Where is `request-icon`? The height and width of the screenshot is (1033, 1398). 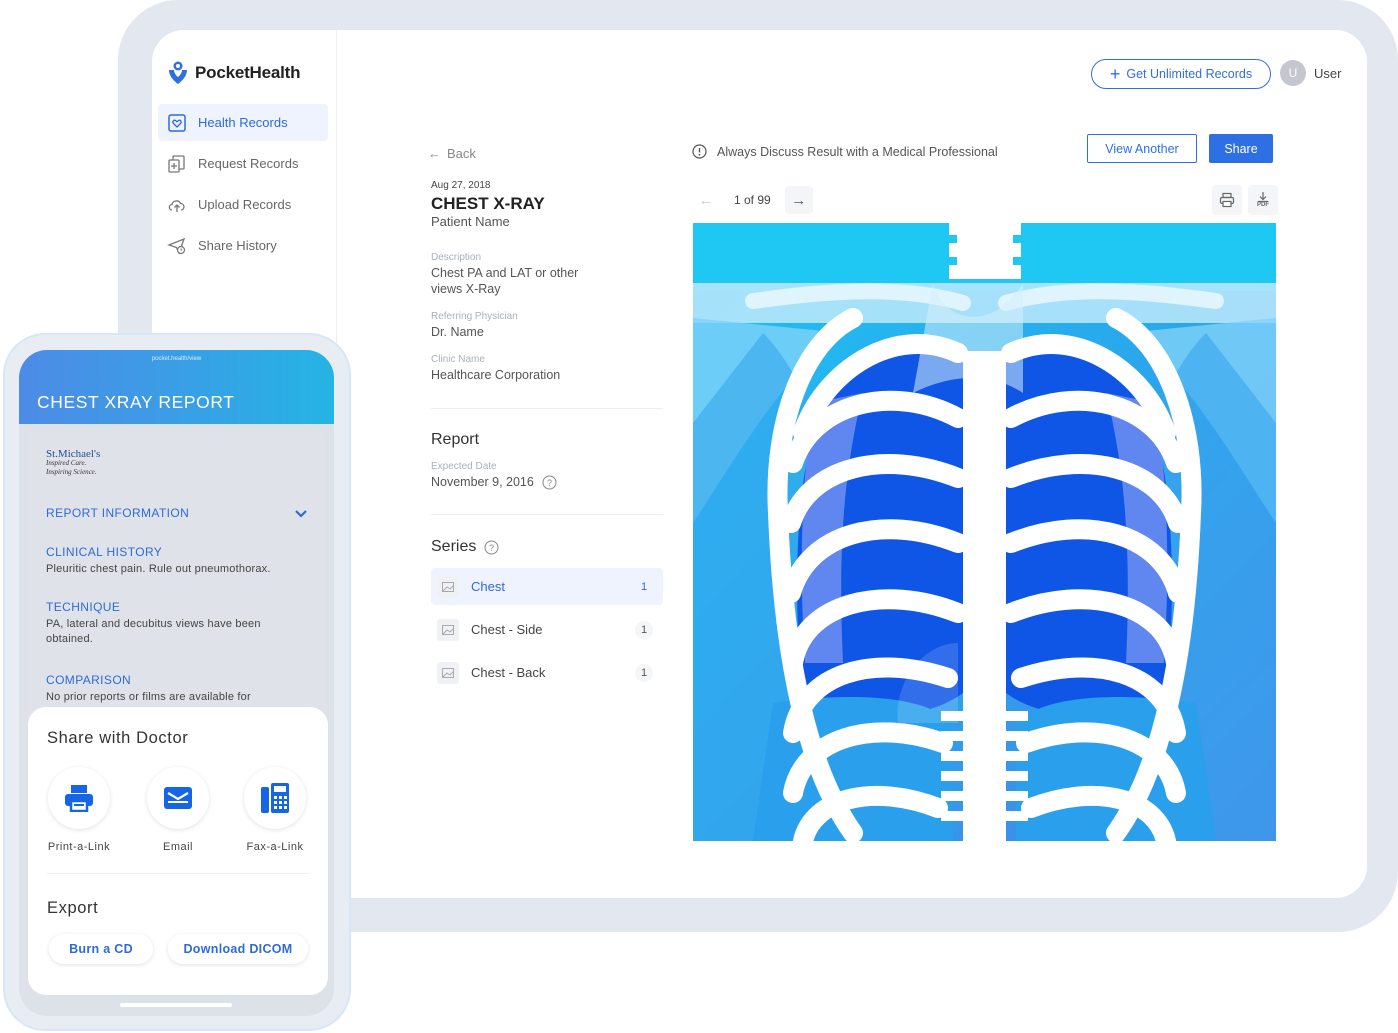
request-icon is located at coordinates (177, 164).